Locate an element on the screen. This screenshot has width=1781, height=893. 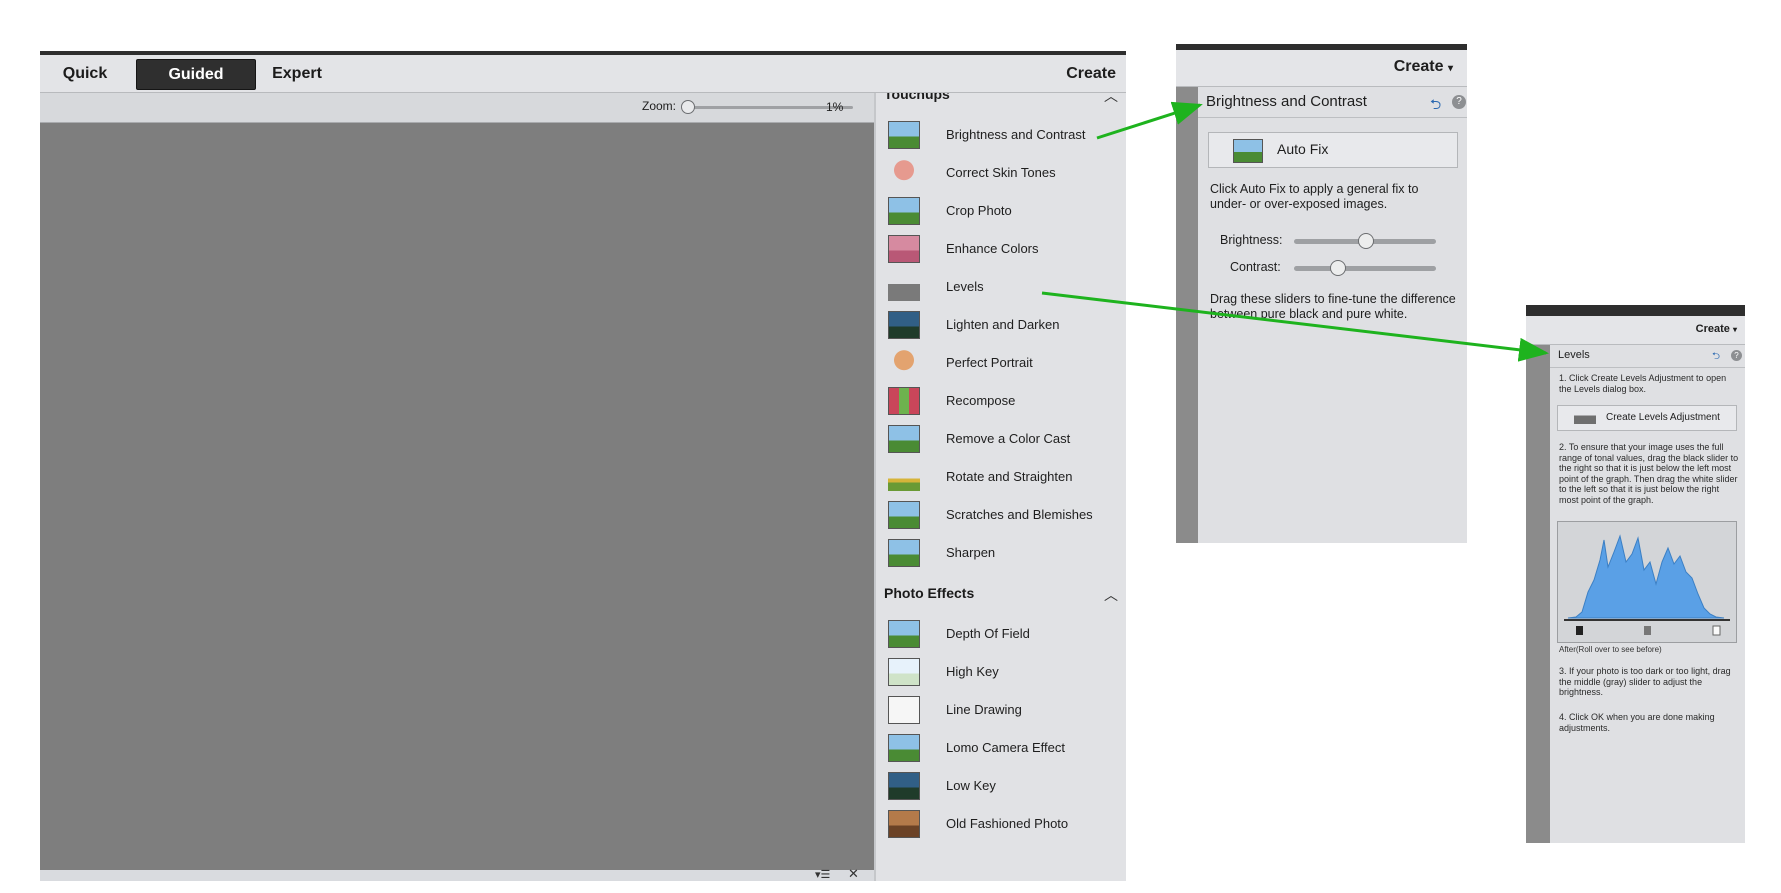
contrast-slider-track is located at coordinates (1365, 268).